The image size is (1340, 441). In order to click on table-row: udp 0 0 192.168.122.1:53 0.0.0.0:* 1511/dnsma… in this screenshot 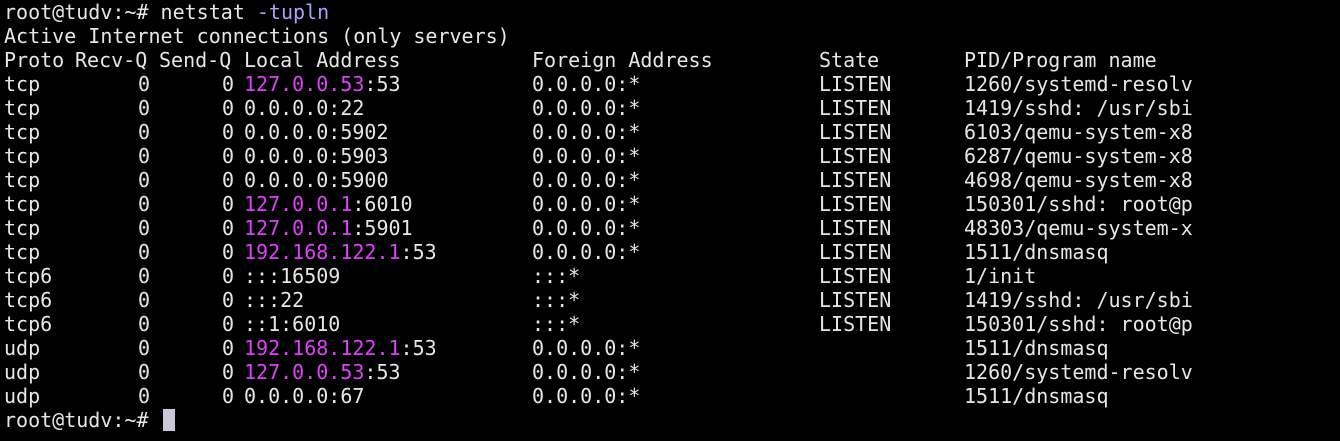, I will do `click(672, 348)`.